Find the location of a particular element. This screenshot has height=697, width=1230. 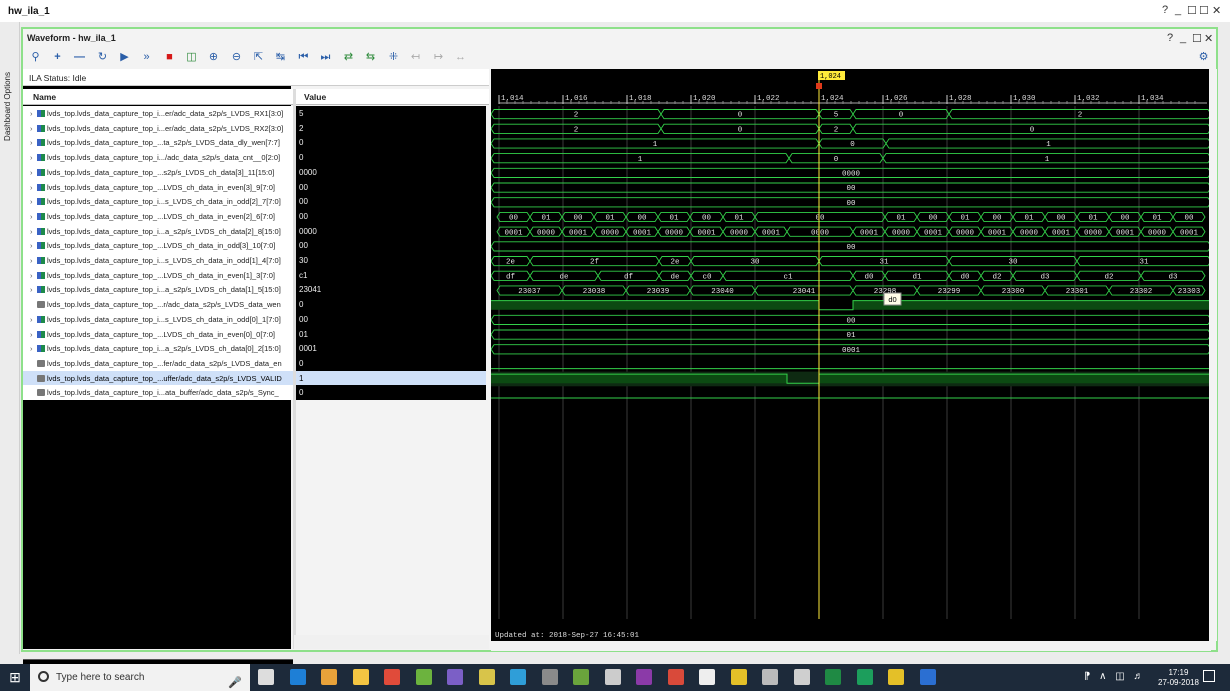

value-column-header: Value is located at coordinates (315, 97).